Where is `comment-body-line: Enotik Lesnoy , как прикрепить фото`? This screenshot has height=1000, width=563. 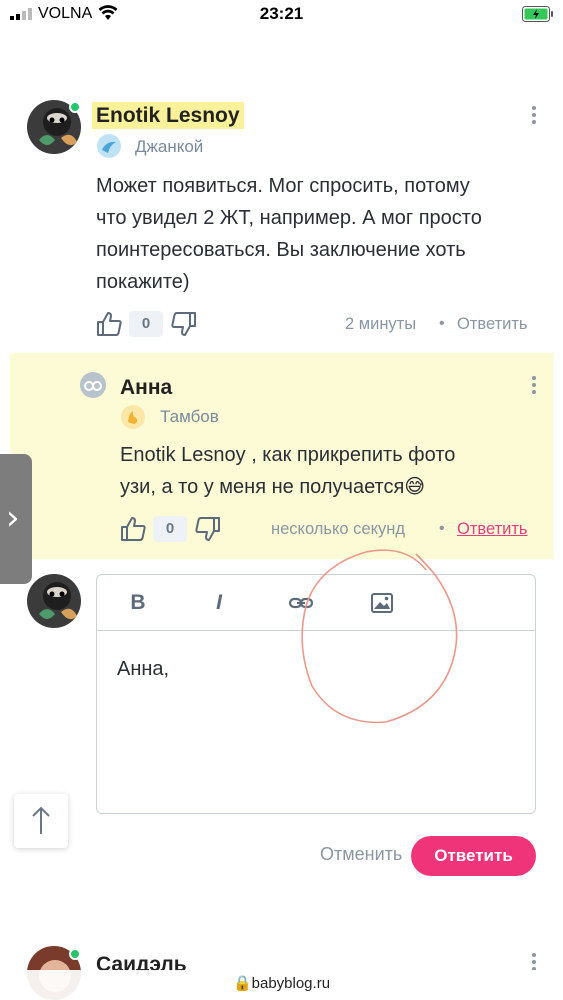 comment-body-line: Enotik Lesnoy , как прикрепить фото is located at coordinates (288, 455).